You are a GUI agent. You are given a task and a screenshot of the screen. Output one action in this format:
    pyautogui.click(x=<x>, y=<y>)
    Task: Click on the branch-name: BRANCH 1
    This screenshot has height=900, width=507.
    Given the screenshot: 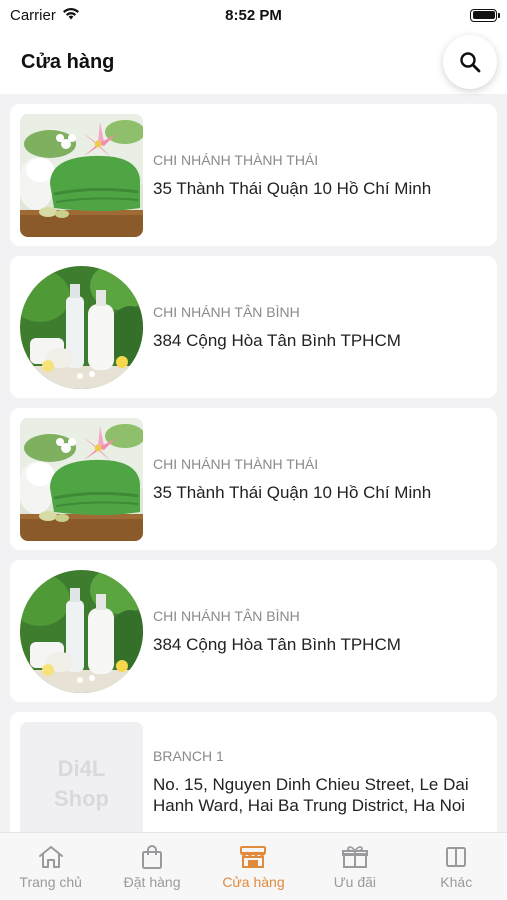 What is the action you would take?
    pyautogui.click(x=188, y=756)
    